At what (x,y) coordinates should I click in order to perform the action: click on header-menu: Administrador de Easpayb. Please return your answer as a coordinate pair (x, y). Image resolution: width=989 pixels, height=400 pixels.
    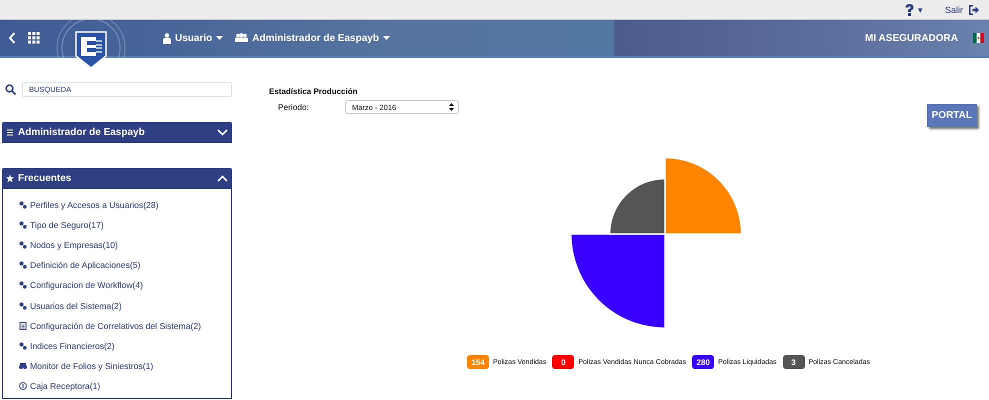
    Looking at the image, I should click on (312, 38).